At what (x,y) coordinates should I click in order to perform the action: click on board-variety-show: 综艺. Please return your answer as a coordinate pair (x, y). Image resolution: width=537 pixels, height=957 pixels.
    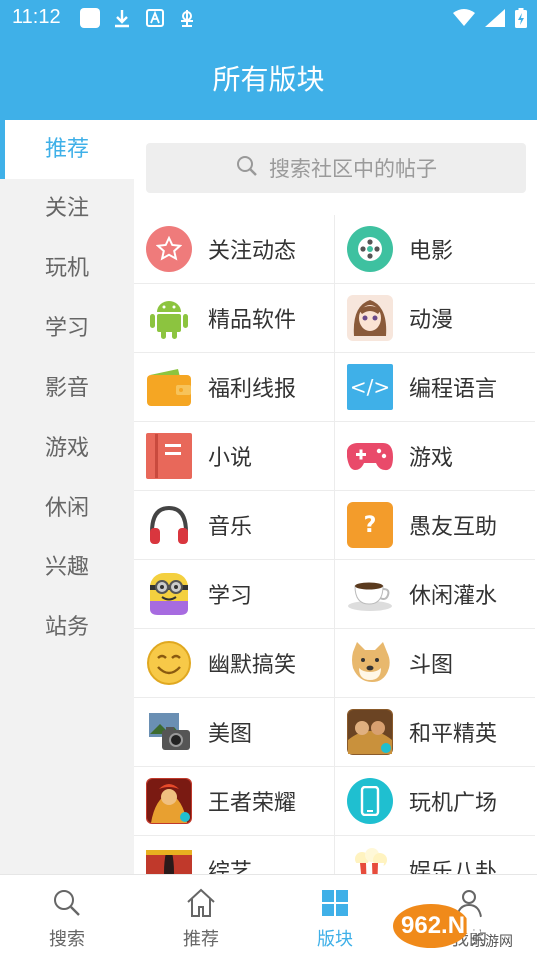
    Looking at the image, I should click on (234, 855).